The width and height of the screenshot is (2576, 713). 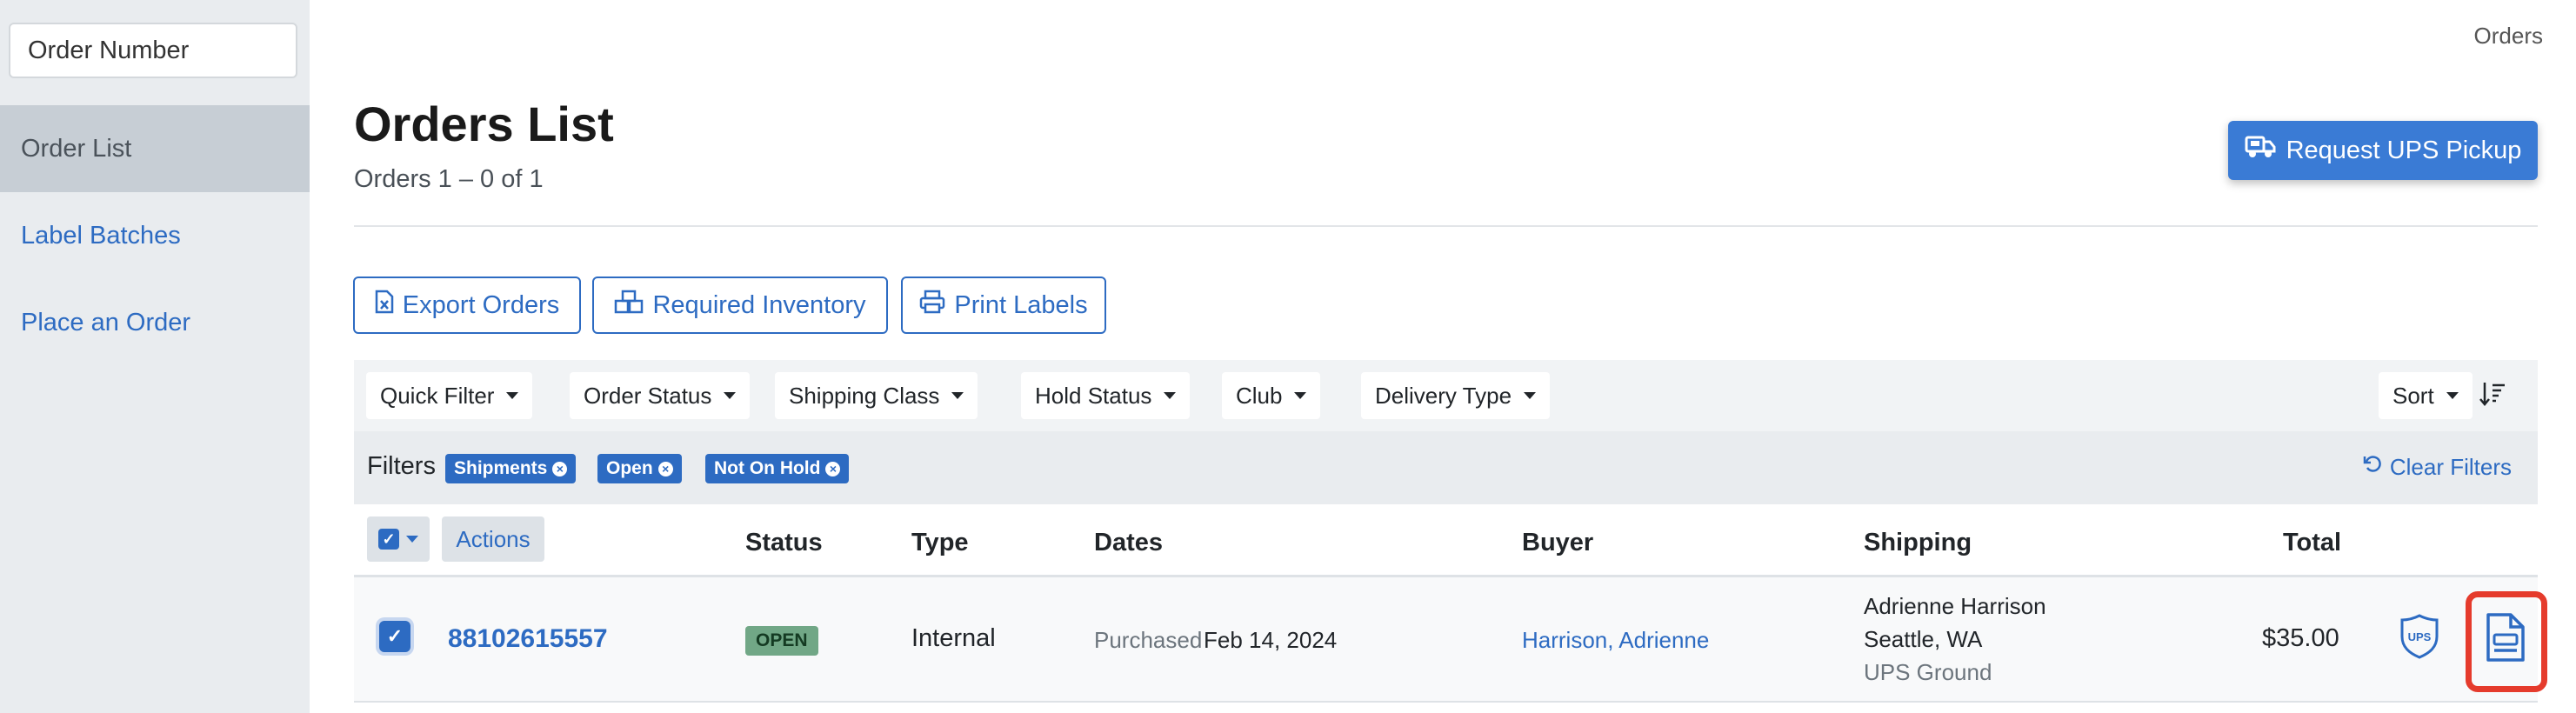 What do you see at coordinates (1446, 226) in the screenshot?
I see `header-divider` at bounding box center [1446, 226].